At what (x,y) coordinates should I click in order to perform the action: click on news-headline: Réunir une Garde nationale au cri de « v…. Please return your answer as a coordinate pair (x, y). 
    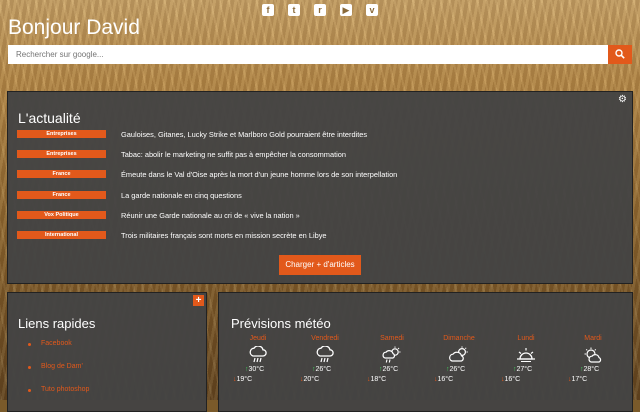
    Looking at the image, I should click on (210, 215).